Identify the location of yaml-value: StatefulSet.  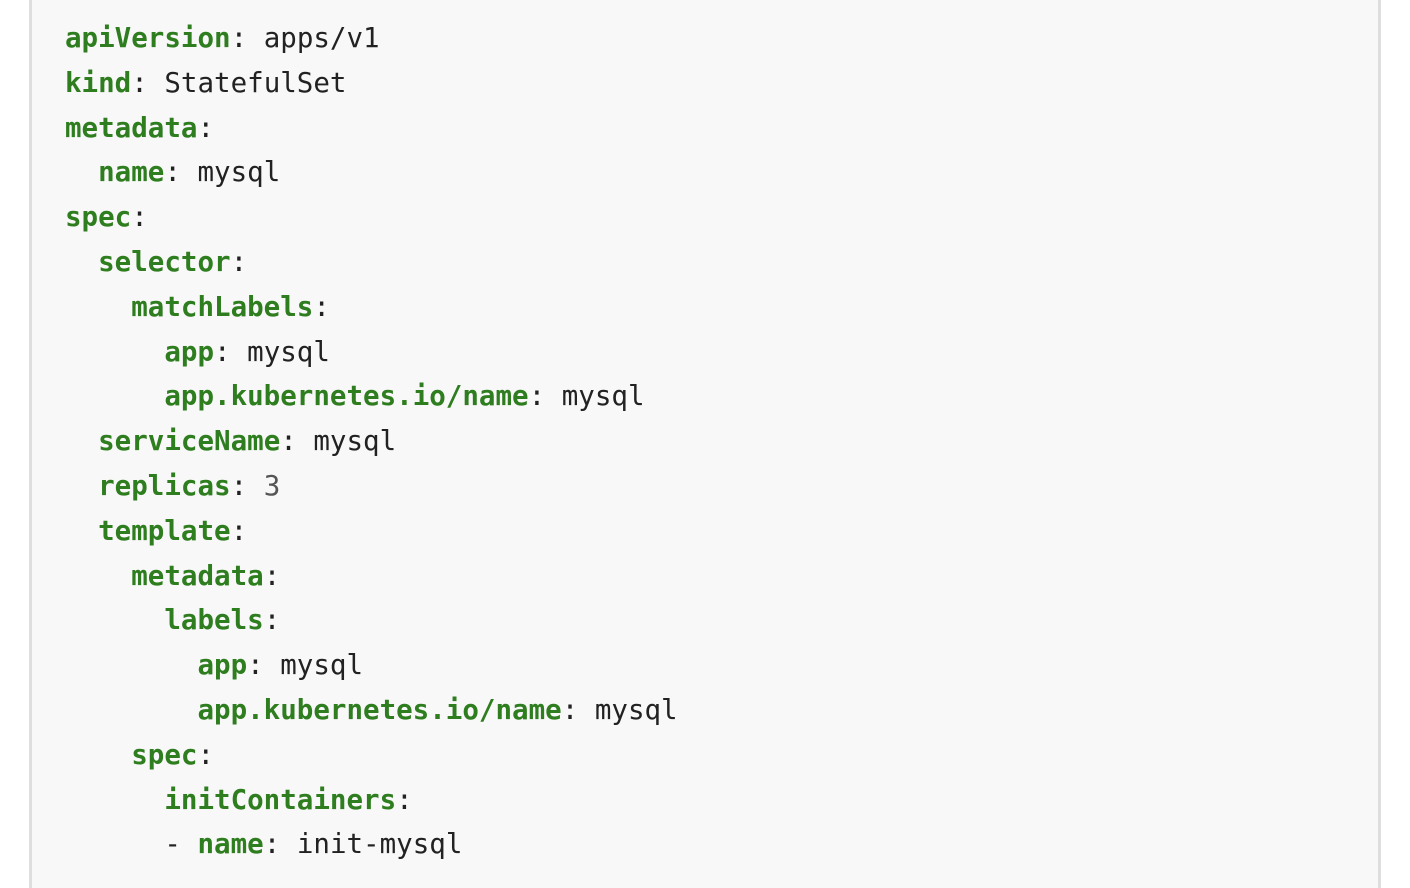
(255, 82).